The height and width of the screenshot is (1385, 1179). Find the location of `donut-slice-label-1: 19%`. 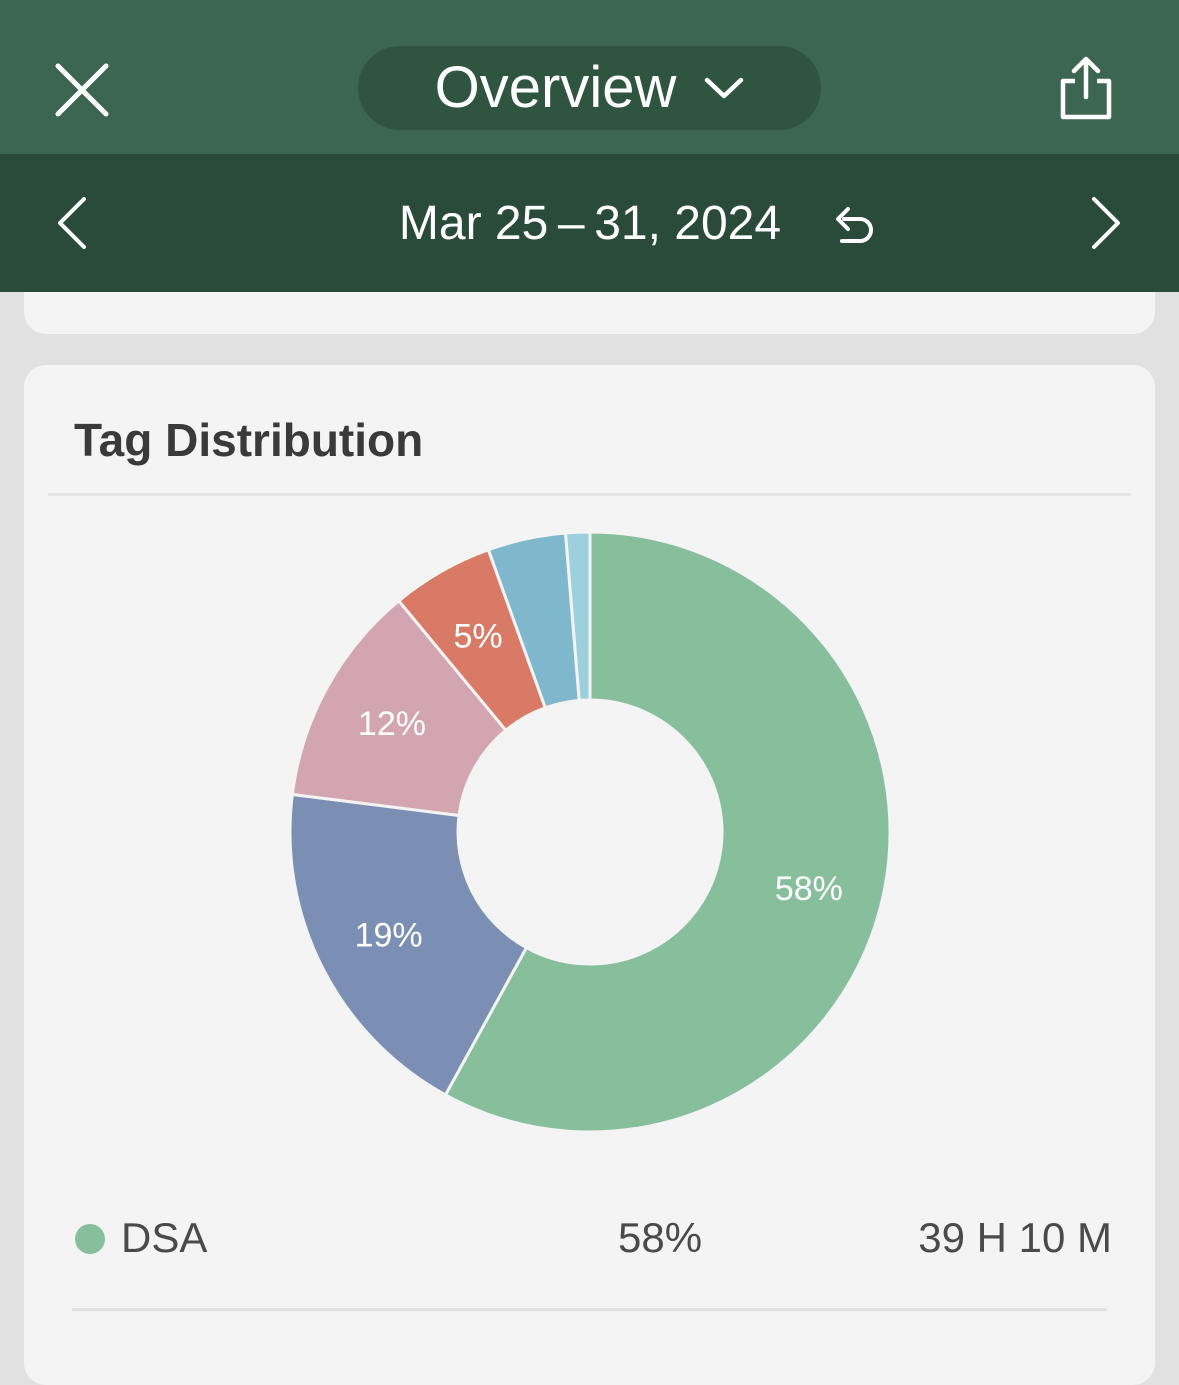

donut-slice-label-1: 19% is located at coordinates (389, 936).